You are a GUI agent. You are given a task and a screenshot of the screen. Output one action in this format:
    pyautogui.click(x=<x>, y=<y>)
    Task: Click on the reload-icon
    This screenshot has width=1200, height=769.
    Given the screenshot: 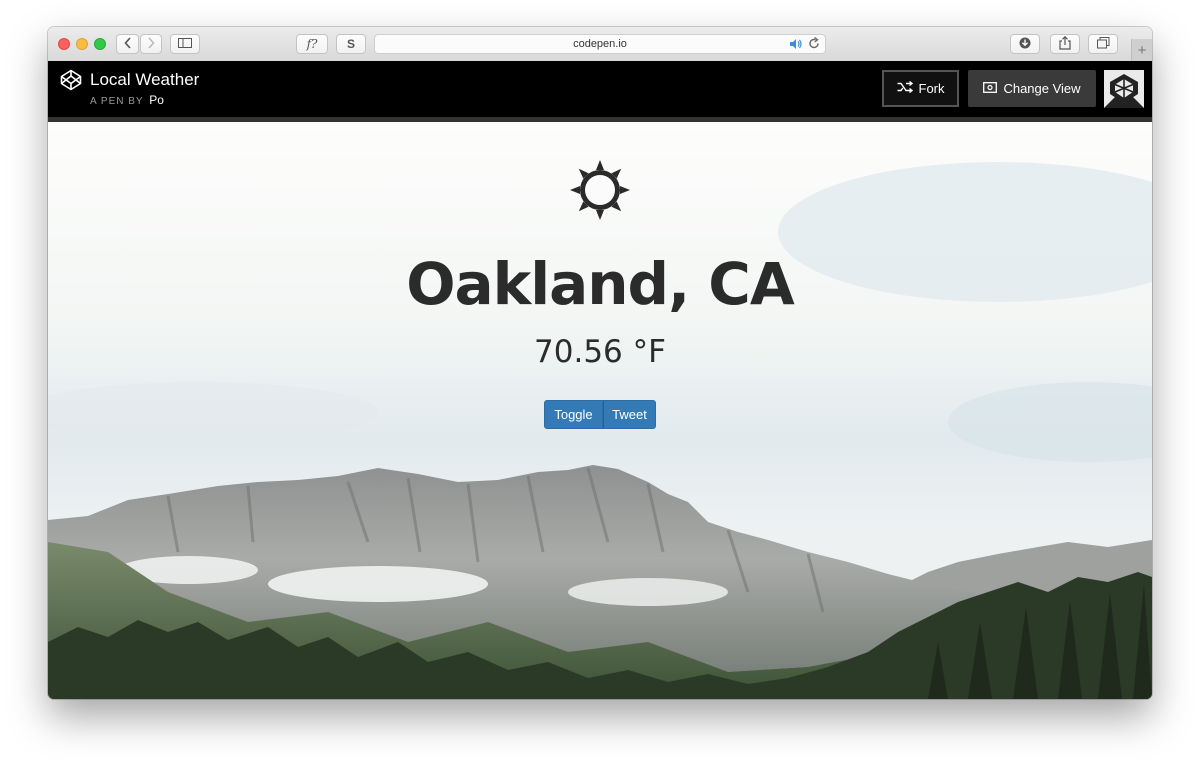 What is the action you would take?
    pyautogui.click(x=814, y=44)
    